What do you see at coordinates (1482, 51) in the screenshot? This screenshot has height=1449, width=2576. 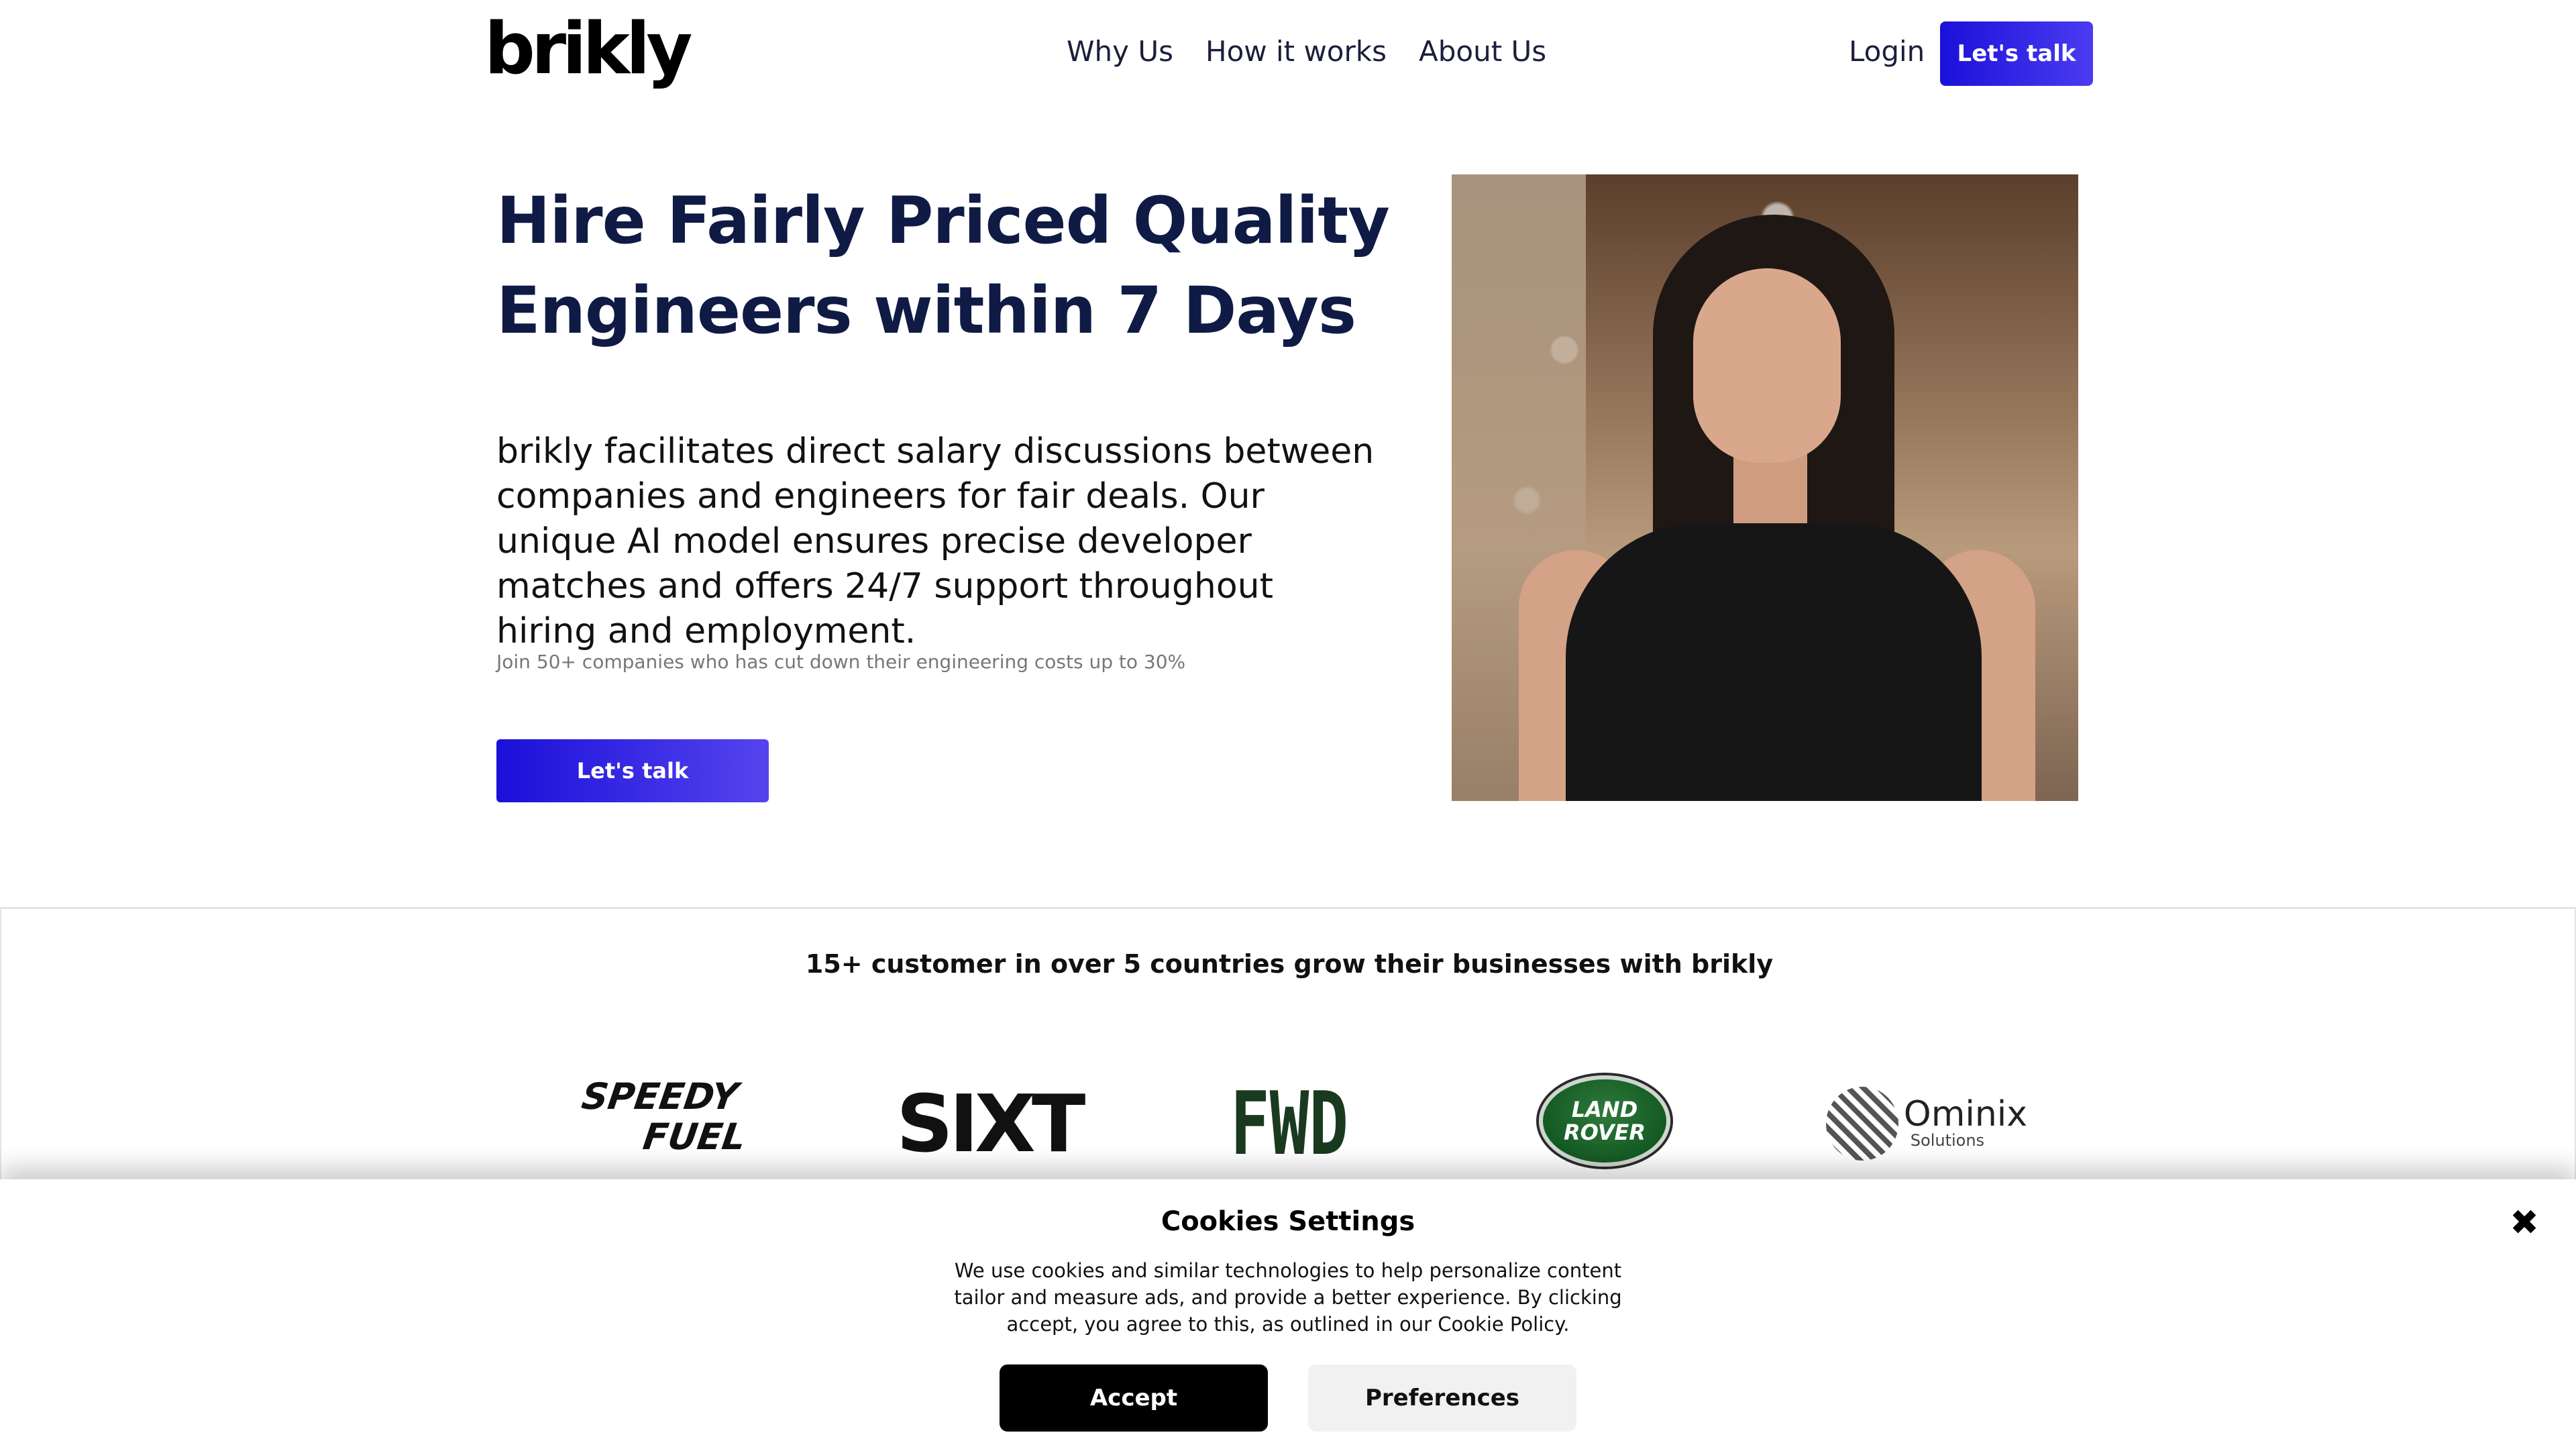 I see `nav-about-us: About Us` at bounding box center [1482, 51].